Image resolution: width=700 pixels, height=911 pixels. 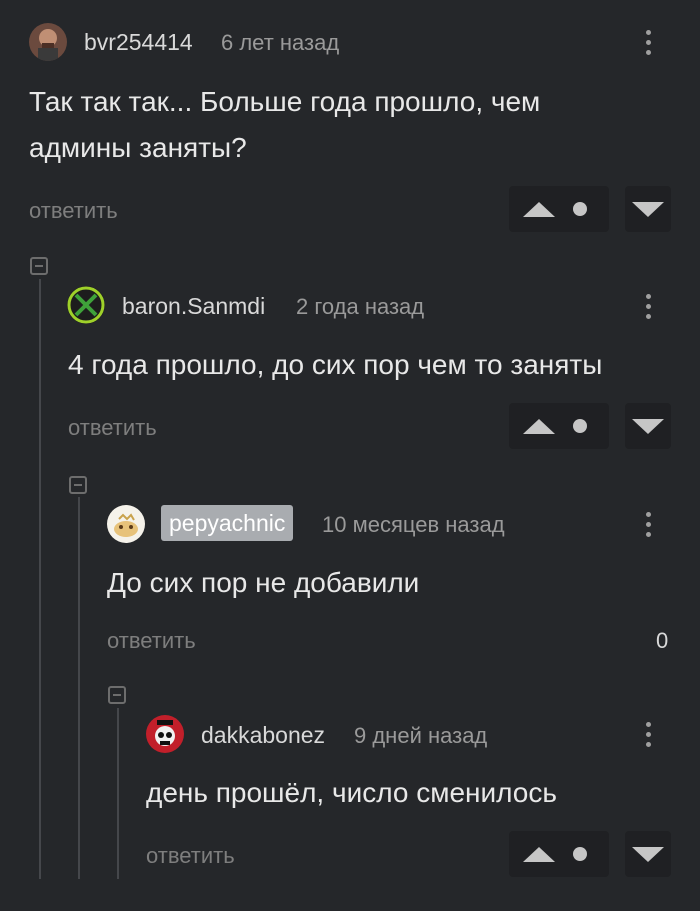 I want to click on comment-text: Так так так... Больше года прошло, чем, so click(x=285, y=101).